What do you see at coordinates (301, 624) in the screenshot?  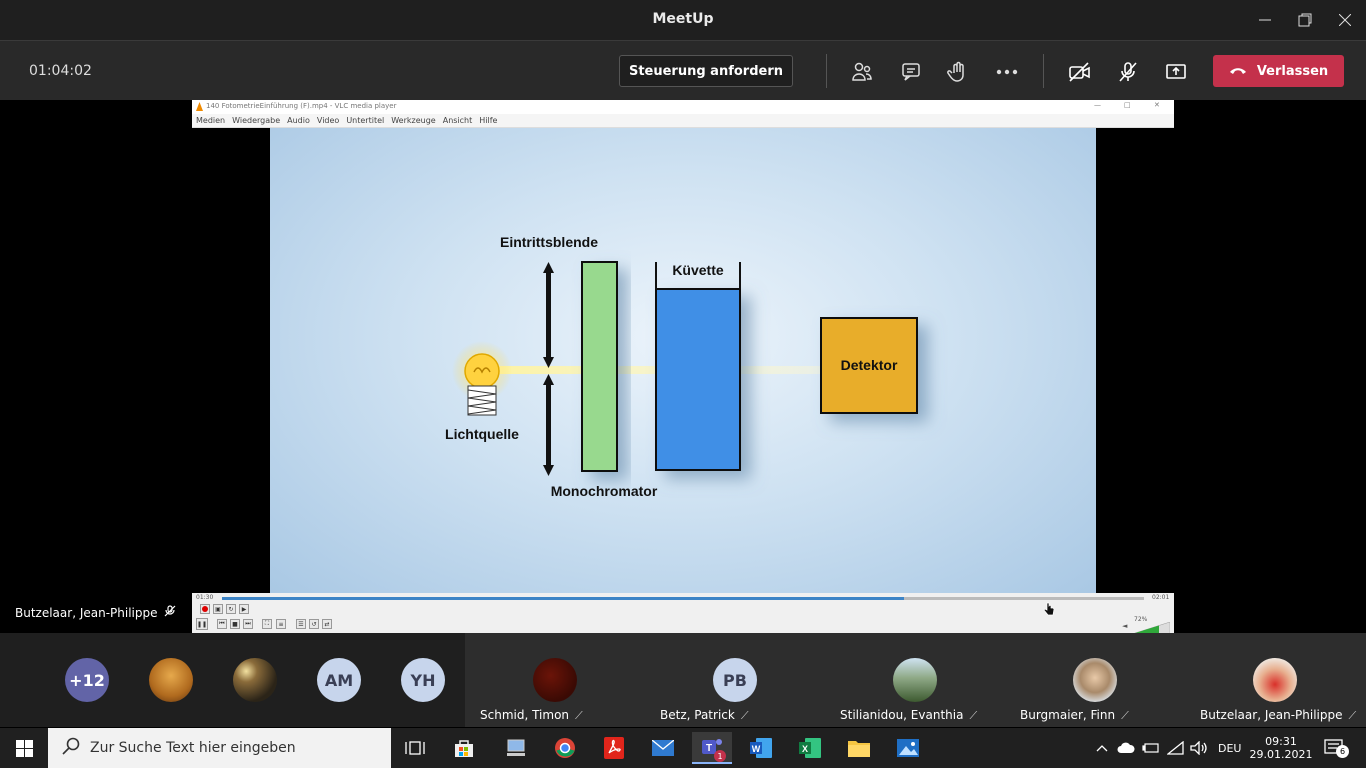 I see `playlist-icon: ☰` at bounding box center [301, 624].